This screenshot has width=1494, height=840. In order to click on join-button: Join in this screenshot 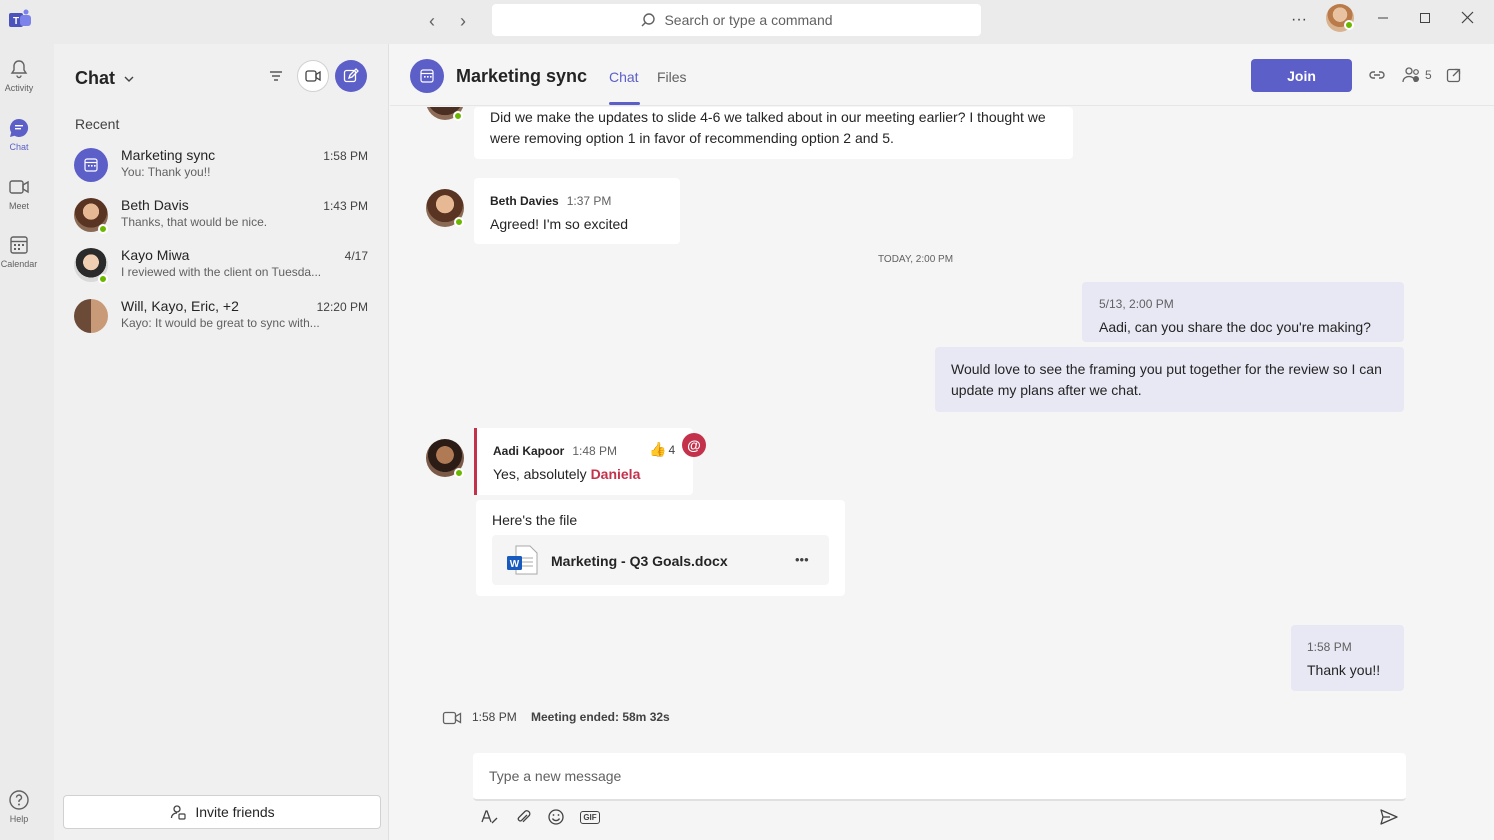, I will do `click(1301, 75)`.